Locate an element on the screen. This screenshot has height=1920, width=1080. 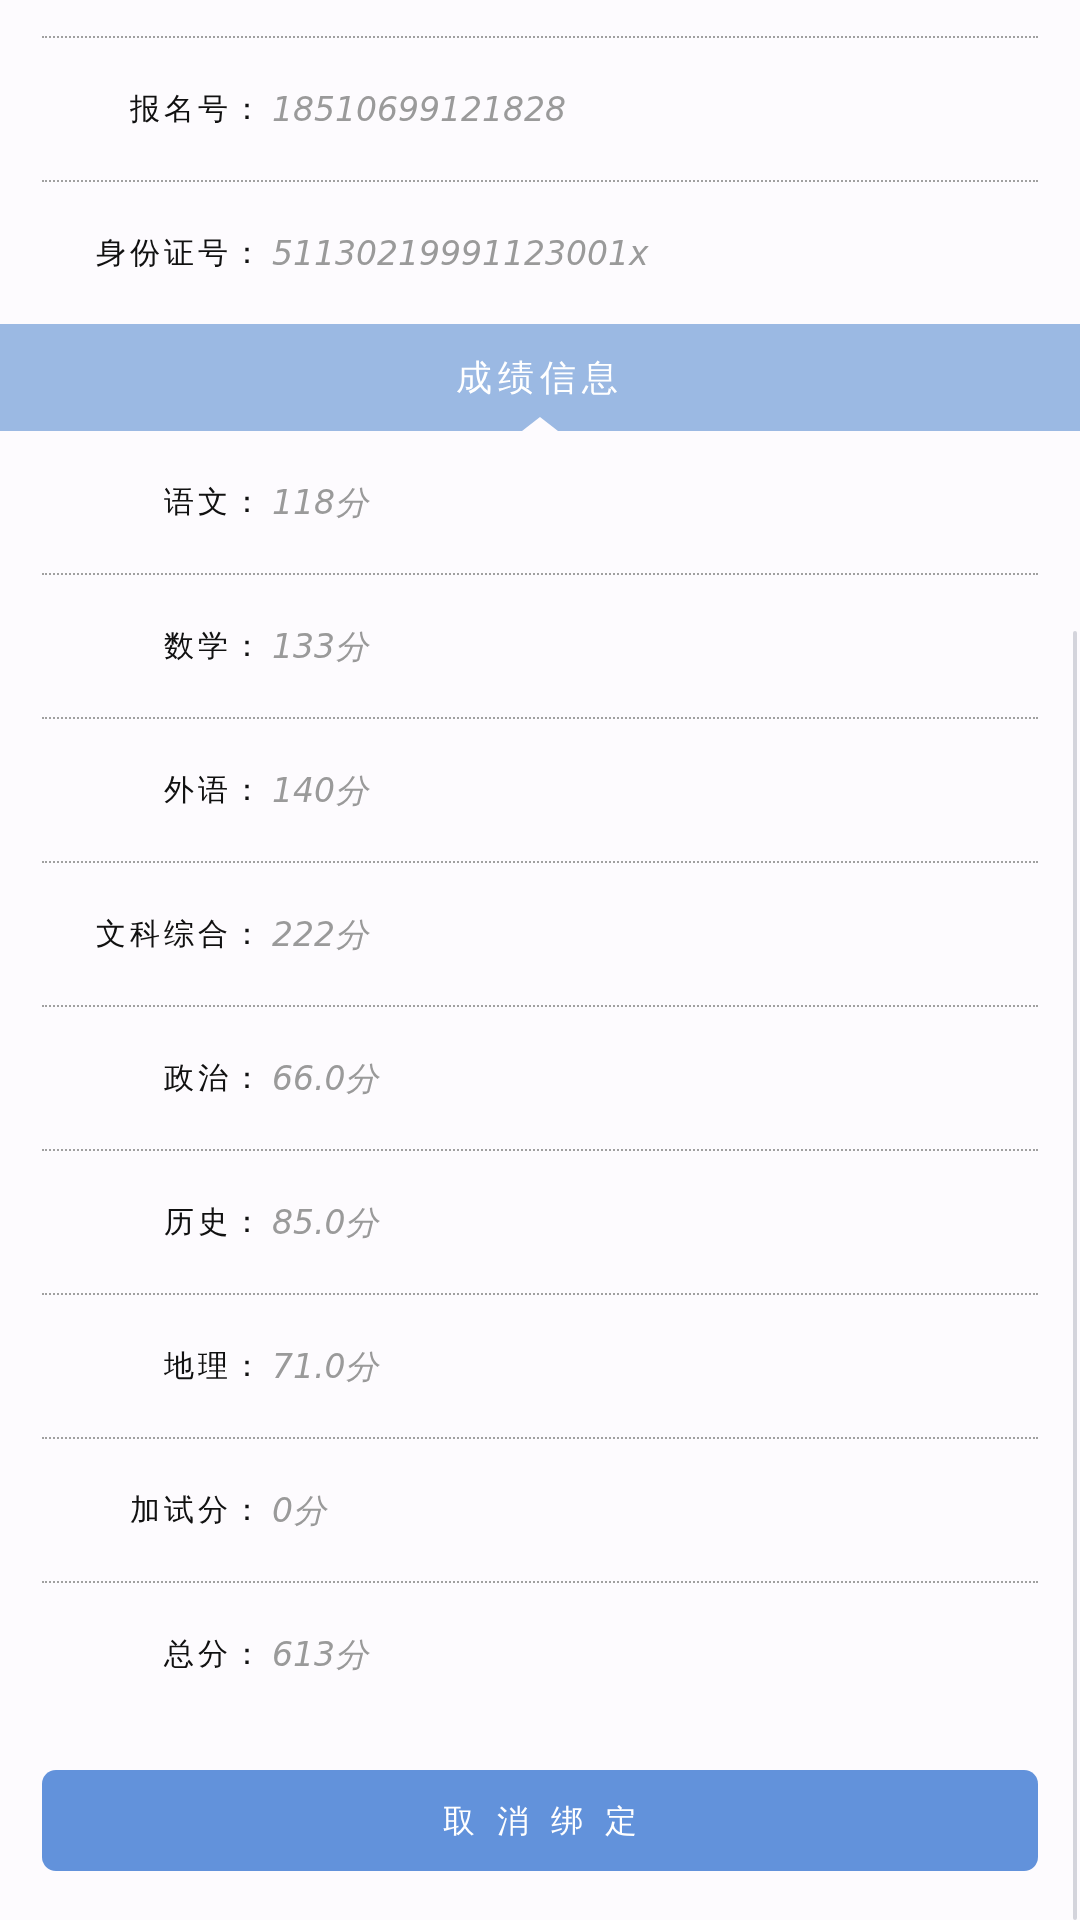
field-value: 51130219991123001x is located at coordinates (460, 253).